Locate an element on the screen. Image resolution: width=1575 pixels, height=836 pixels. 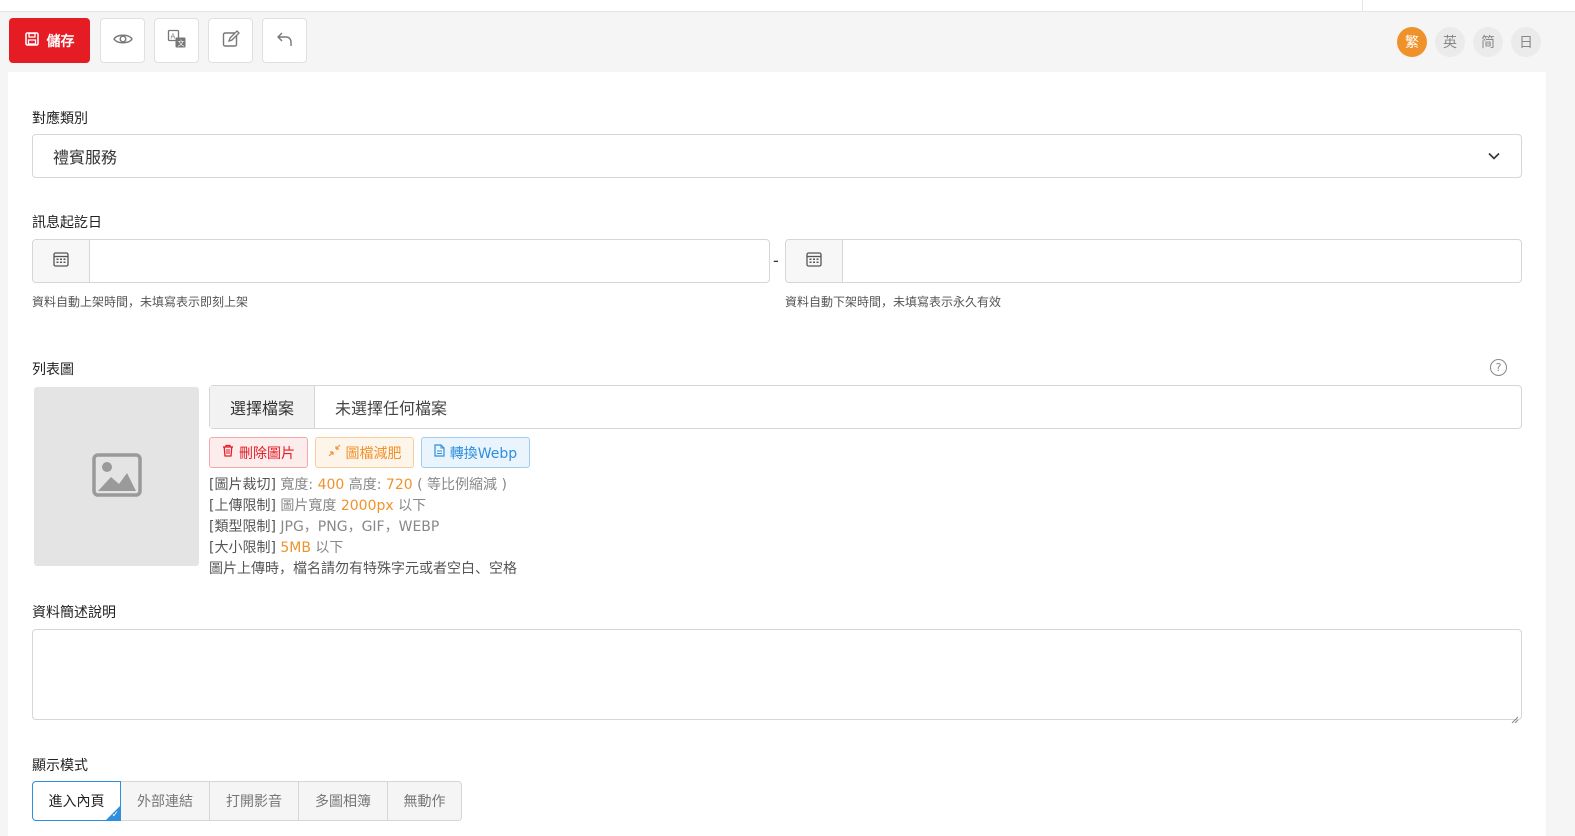
image-placeholder-icon is located at coordinates (116, 476).